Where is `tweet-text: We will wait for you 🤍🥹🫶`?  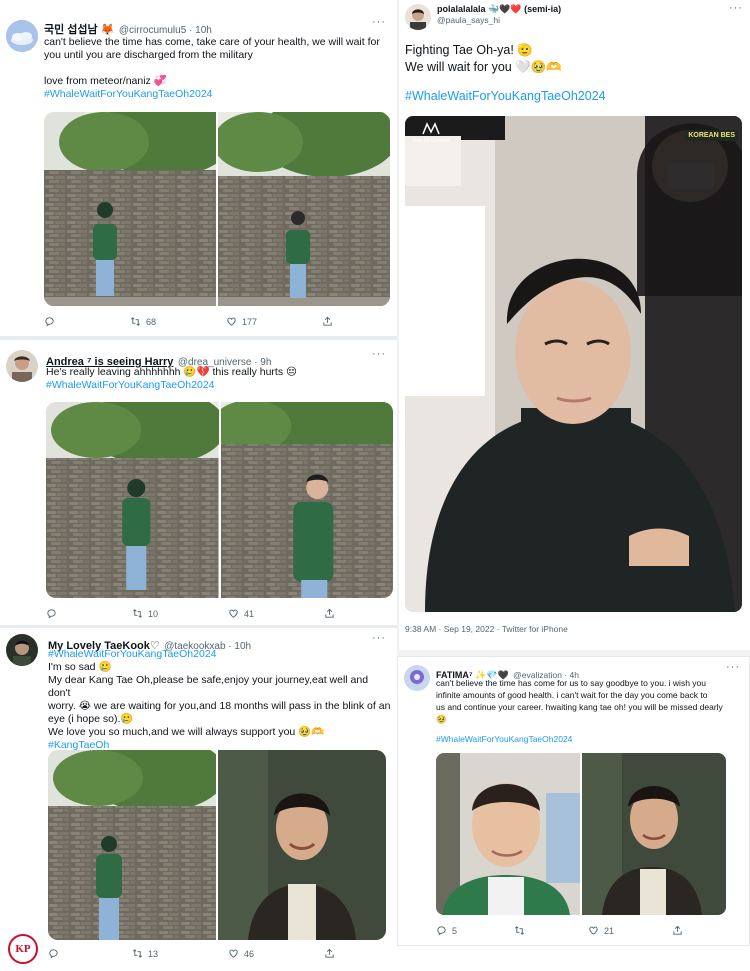
tweet-text: We will wait for you 🤍🥹🫶 is located at coordinates (483, 67).